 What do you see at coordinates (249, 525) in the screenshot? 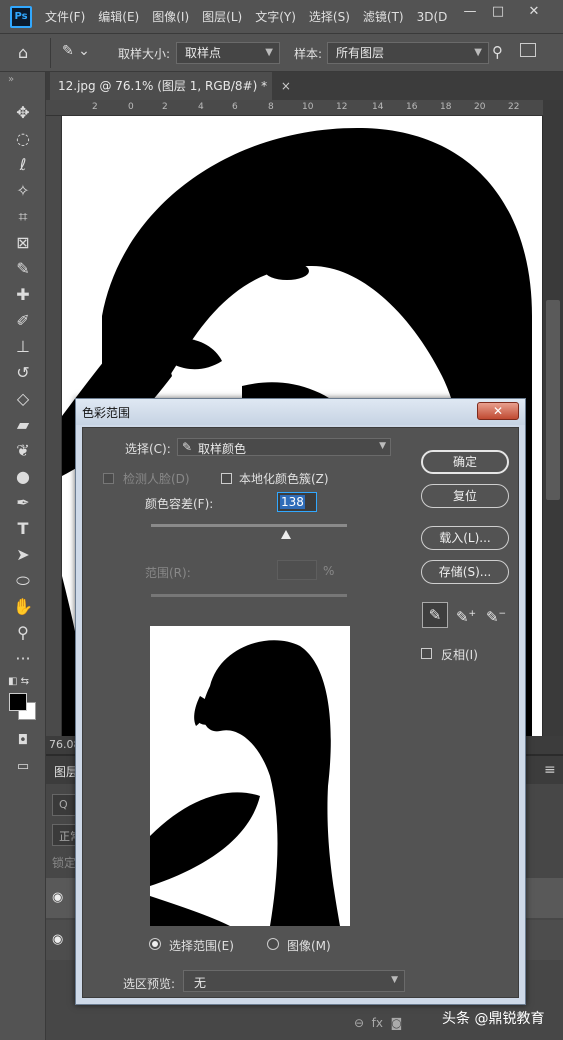
I see `fuzziness-slider-track` at bounding box center [249, 525].